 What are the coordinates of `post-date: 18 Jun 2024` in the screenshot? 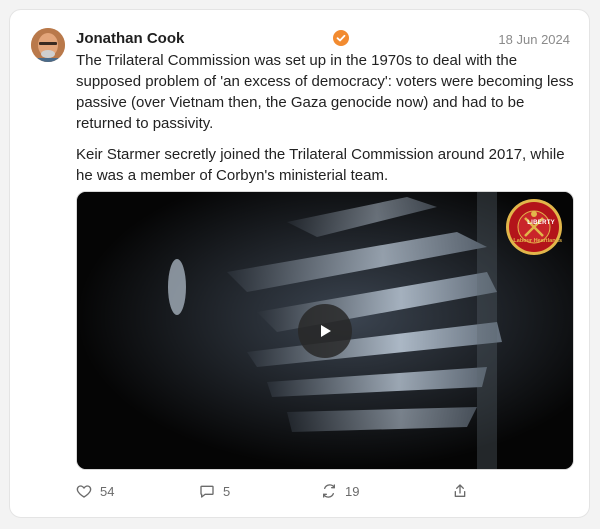 It's located at (534, 39).